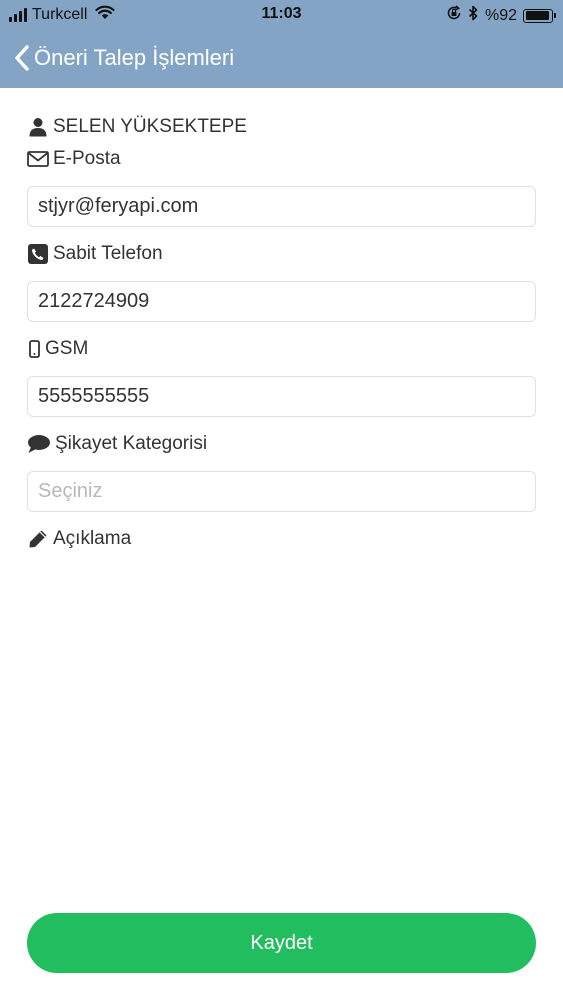  What do you see at coordinates (281, 127) in the screenshot?
I see `user-name-row: SELEN YÜKSEKTEPE` at bounding box center [281, 127].